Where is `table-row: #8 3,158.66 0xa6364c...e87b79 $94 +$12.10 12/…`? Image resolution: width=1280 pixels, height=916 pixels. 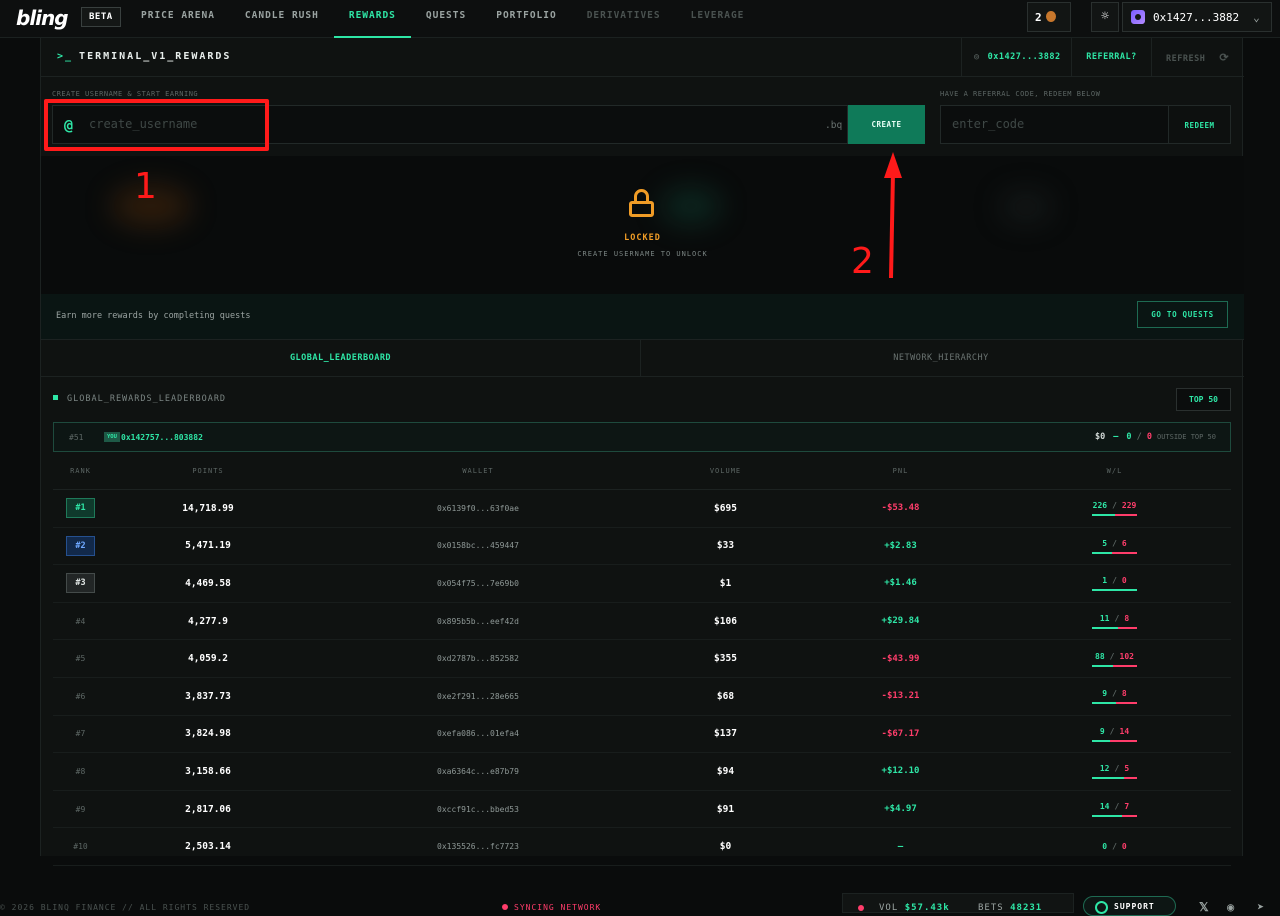
table-row: #8 3,158.66 0xa6364c...e87b79 $94 +$12.10 12/… is located at coordinates (642, 772).